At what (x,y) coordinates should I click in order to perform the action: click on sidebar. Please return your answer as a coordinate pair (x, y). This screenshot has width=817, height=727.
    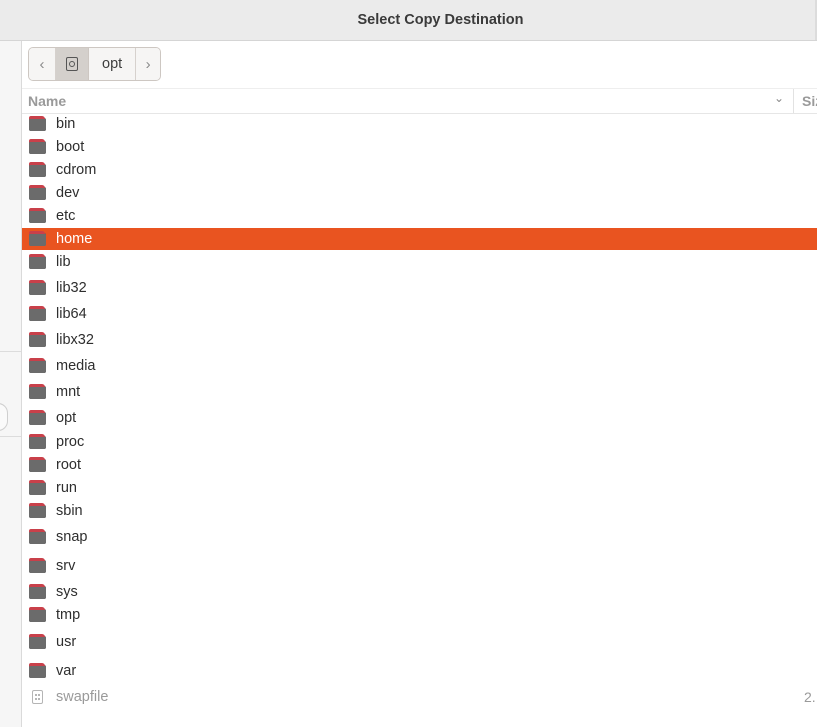
    Looking at the image, I should click on (11, 384).